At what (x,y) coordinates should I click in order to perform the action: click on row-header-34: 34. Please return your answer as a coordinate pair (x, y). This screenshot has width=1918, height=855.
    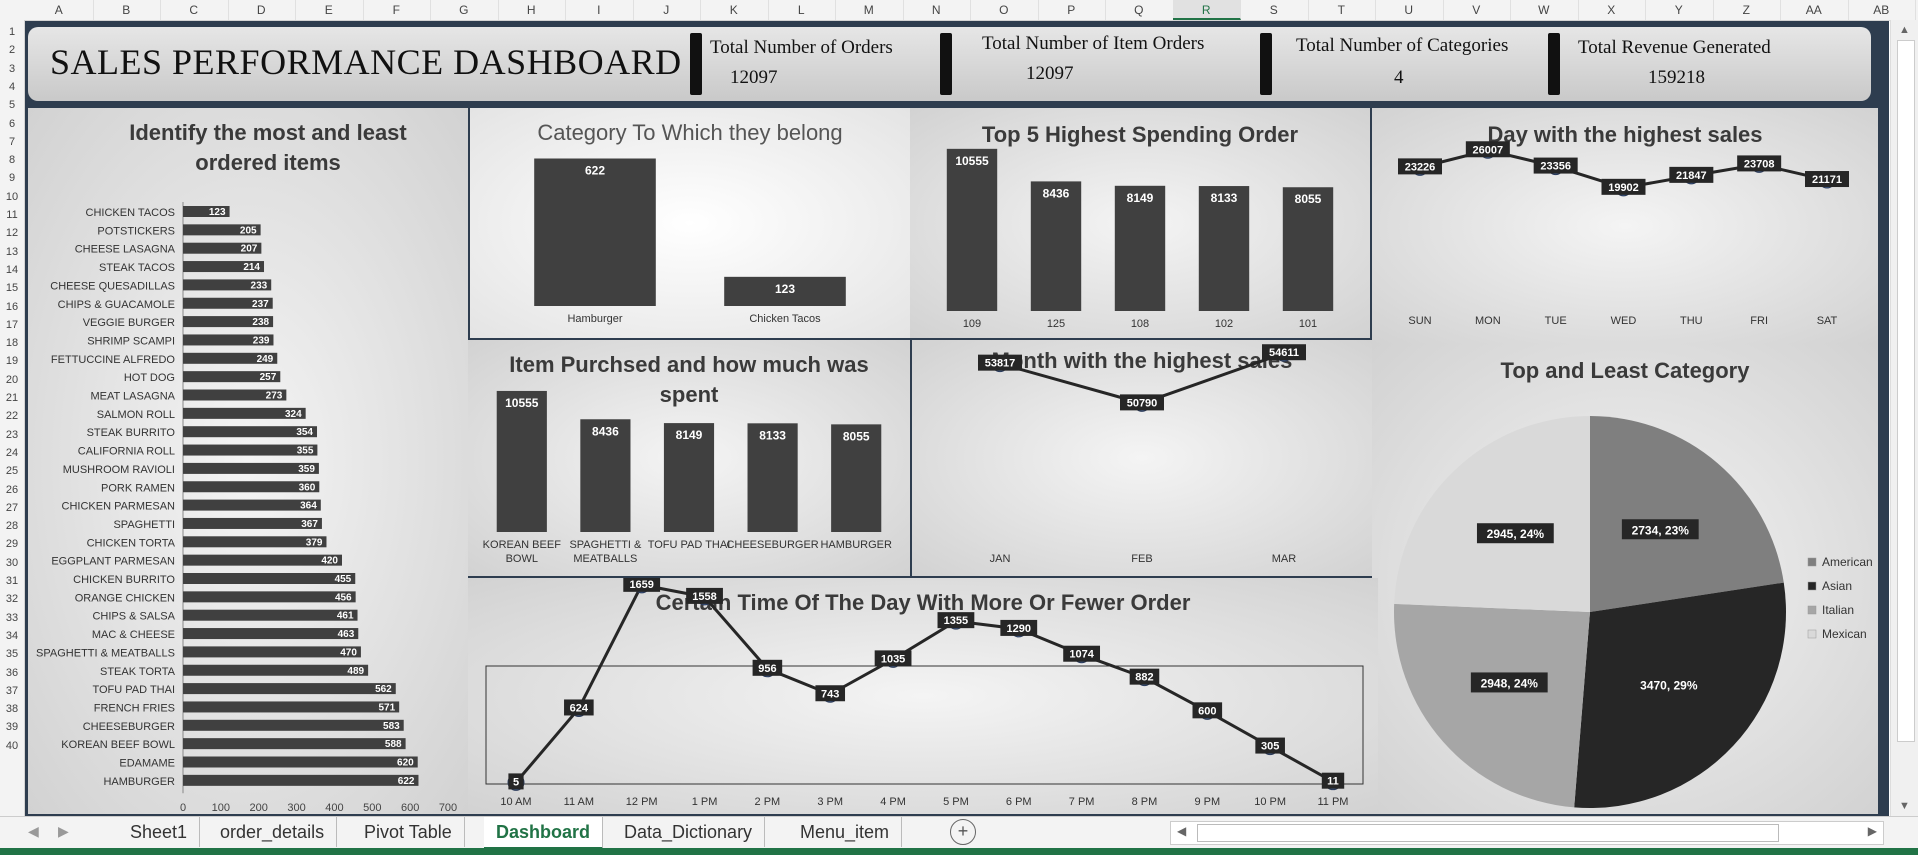
    Looking at the image, I should click on (12, 636).